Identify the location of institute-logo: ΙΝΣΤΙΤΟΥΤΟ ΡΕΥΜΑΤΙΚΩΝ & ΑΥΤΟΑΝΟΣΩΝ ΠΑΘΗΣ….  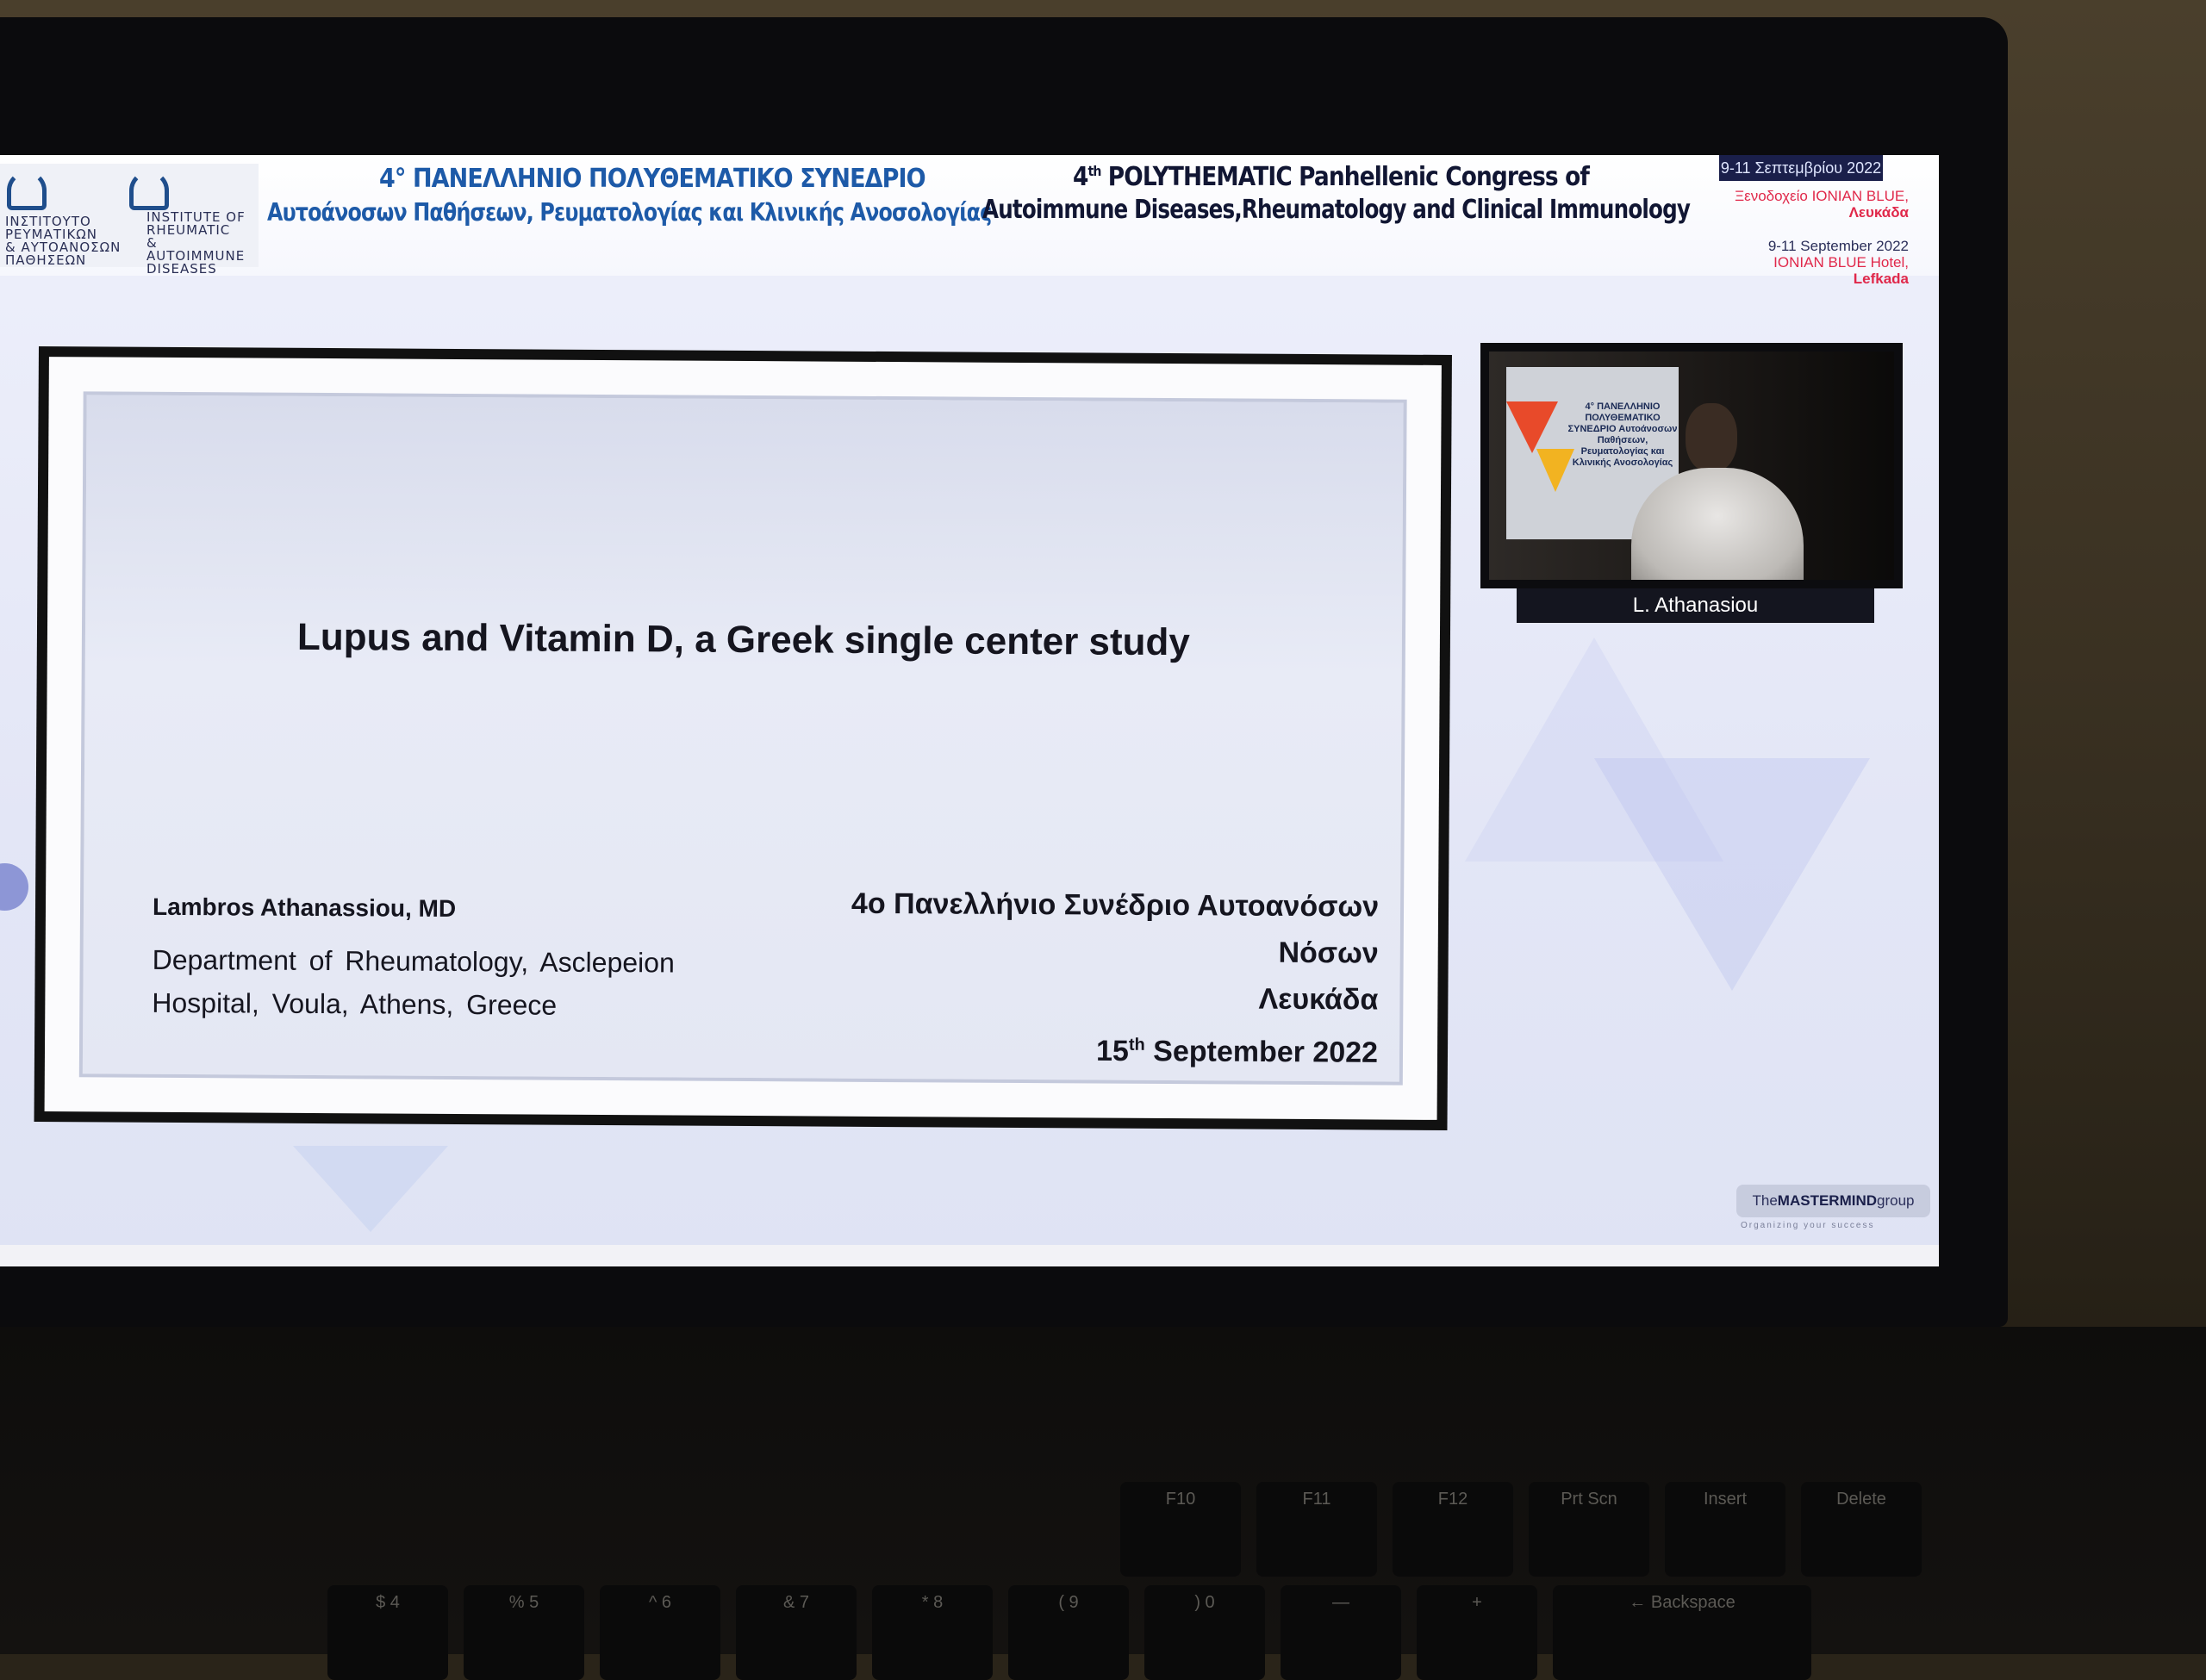
(129, 220).